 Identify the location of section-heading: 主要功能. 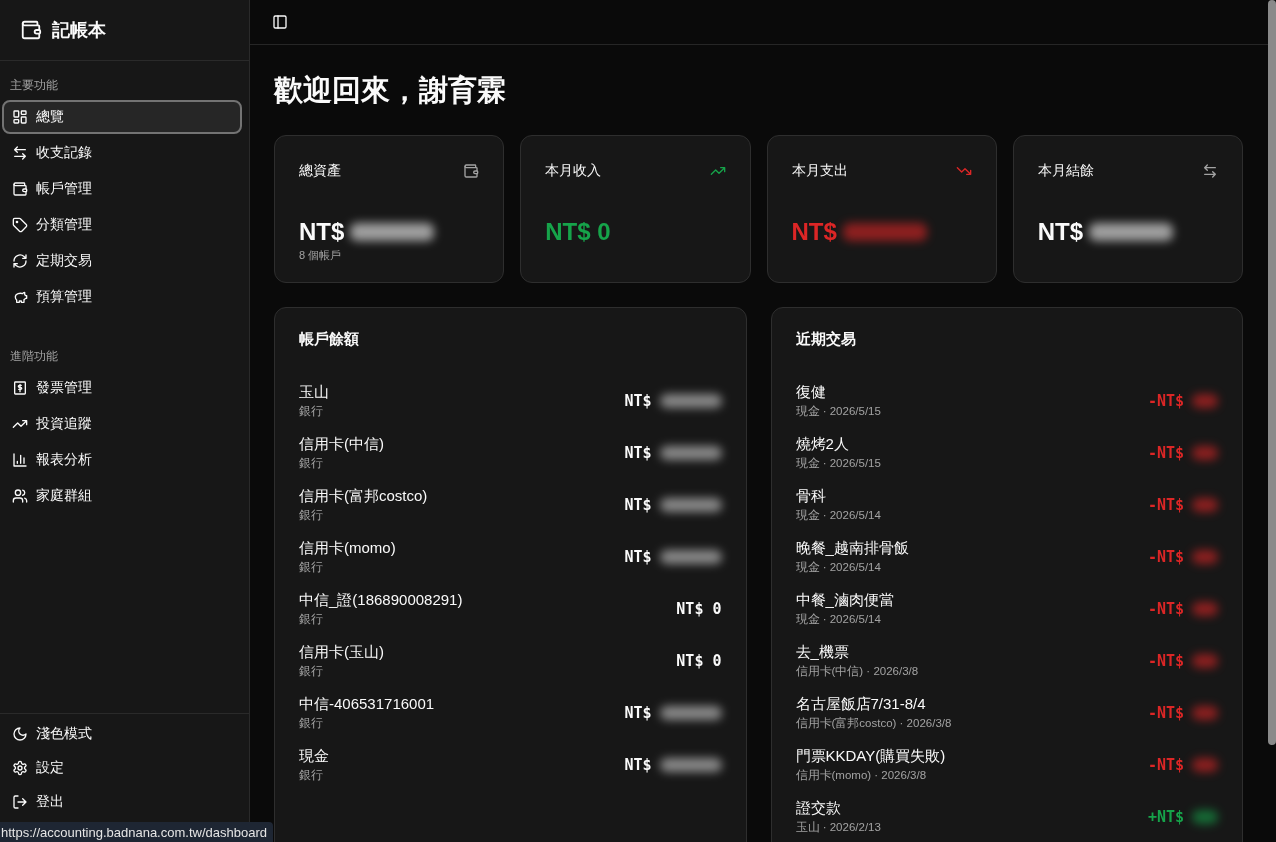
(34, 85).